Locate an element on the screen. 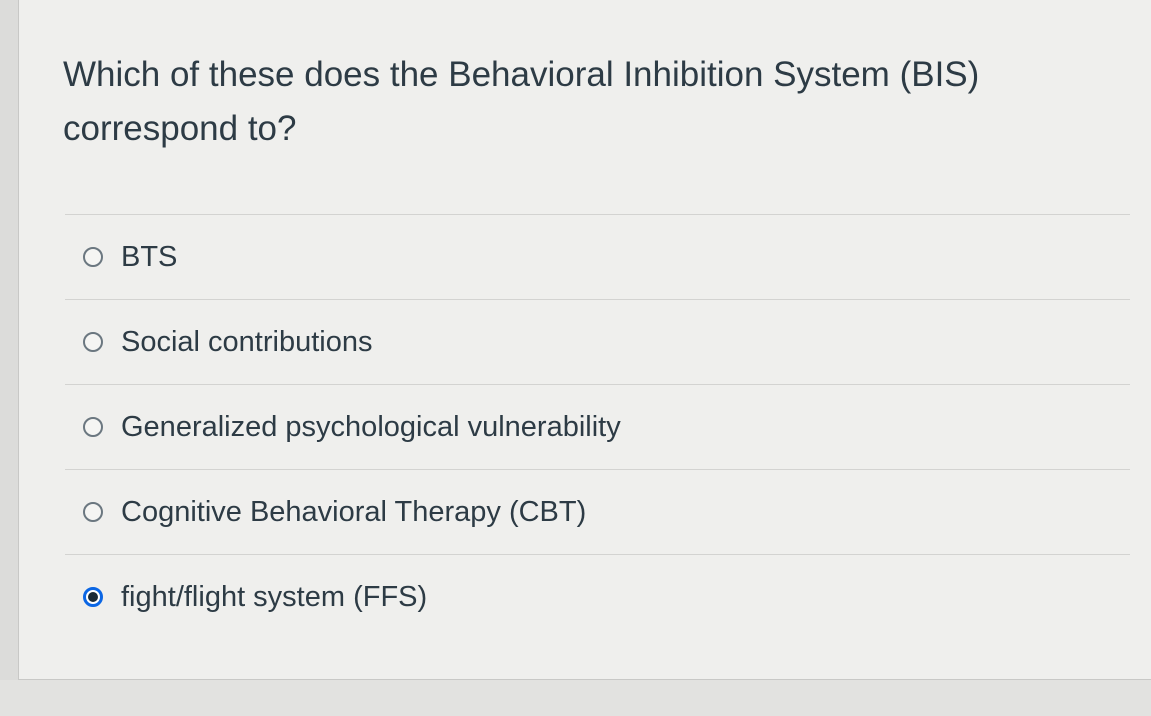 The image size is (1151, 716). answer-option-cbt: Cognitive Behavioral Therapy (CBT) is located at coordinates (597, 512).